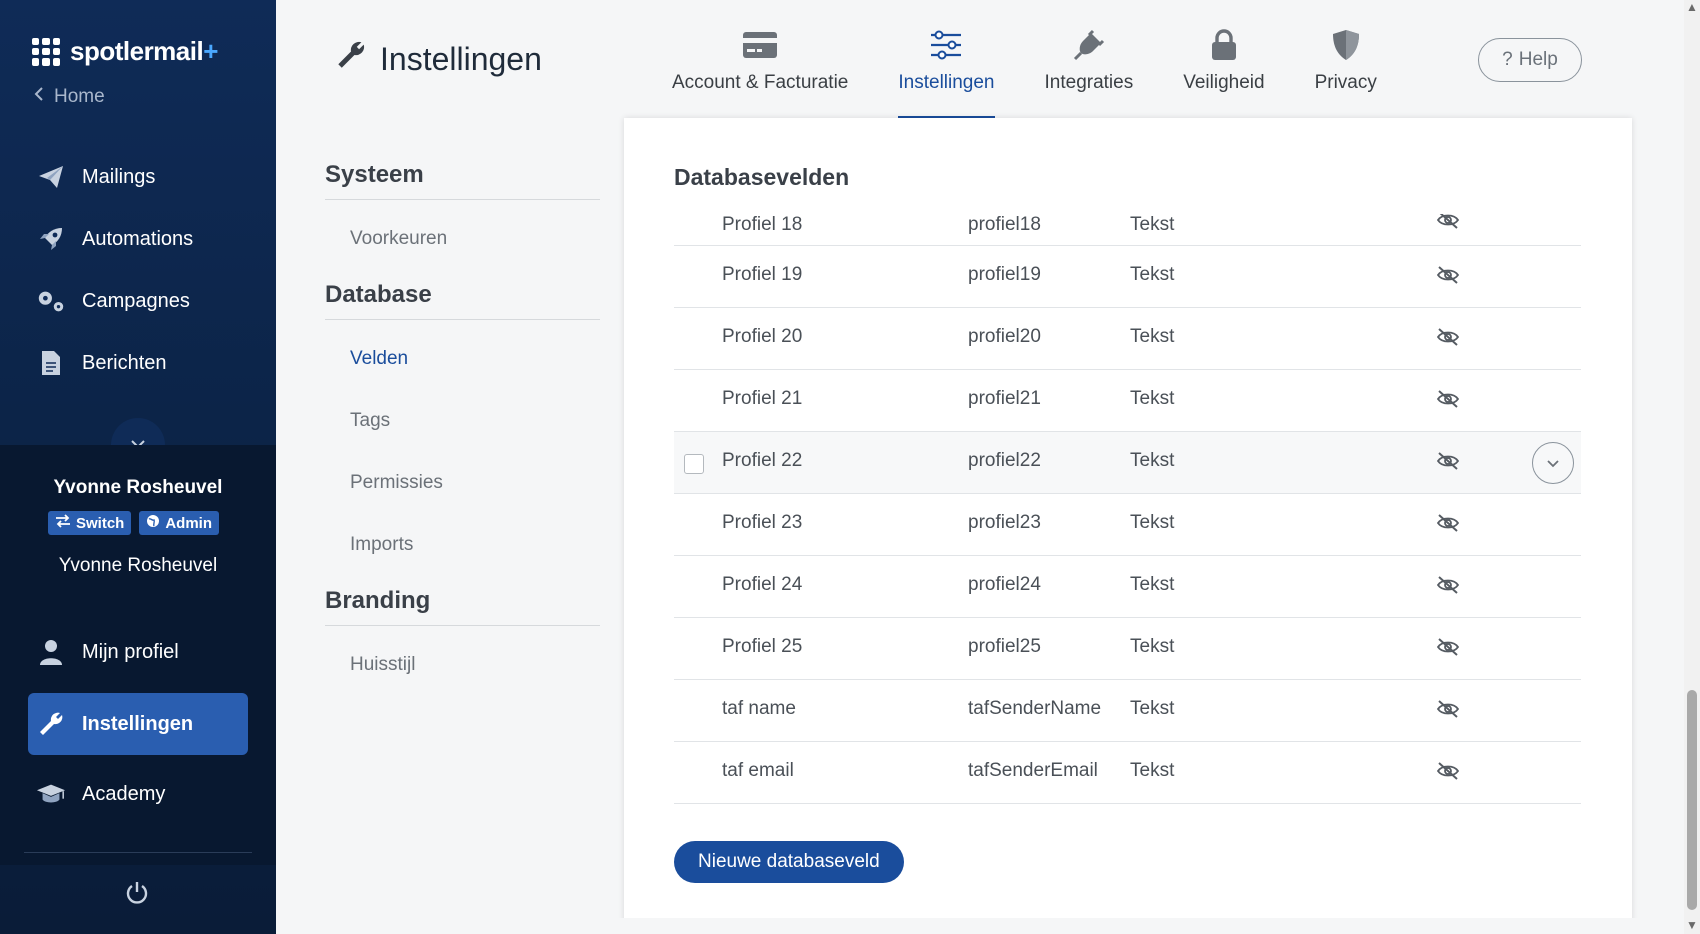 The width and height of the screenshot is (1700, 934). Describe the element at coordinates (1127, 230) in the screenshot. I see `table-row: Profiel 18 profiel18 Tekst` at that location.